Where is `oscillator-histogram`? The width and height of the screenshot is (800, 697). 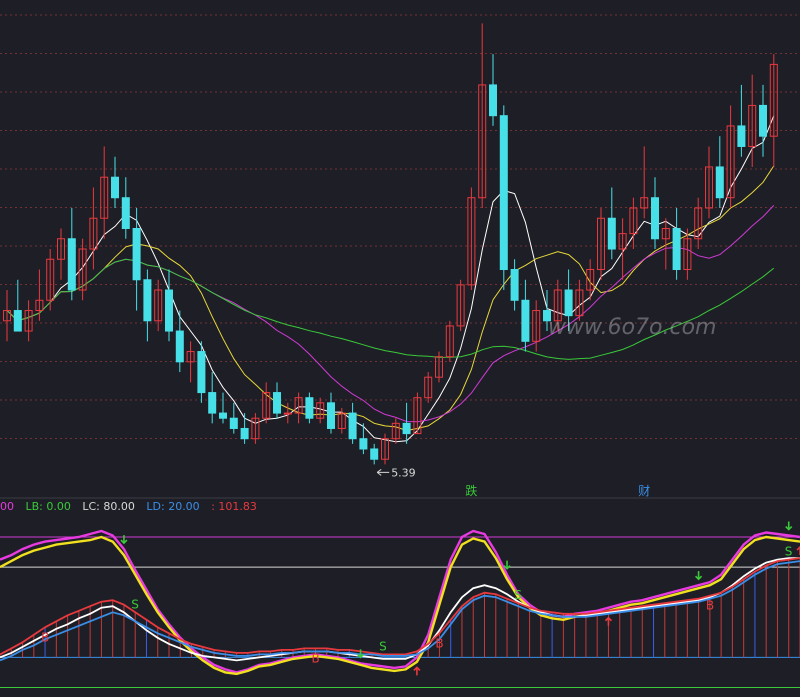 oscillator-histogram is located at coordinates (400, 608).